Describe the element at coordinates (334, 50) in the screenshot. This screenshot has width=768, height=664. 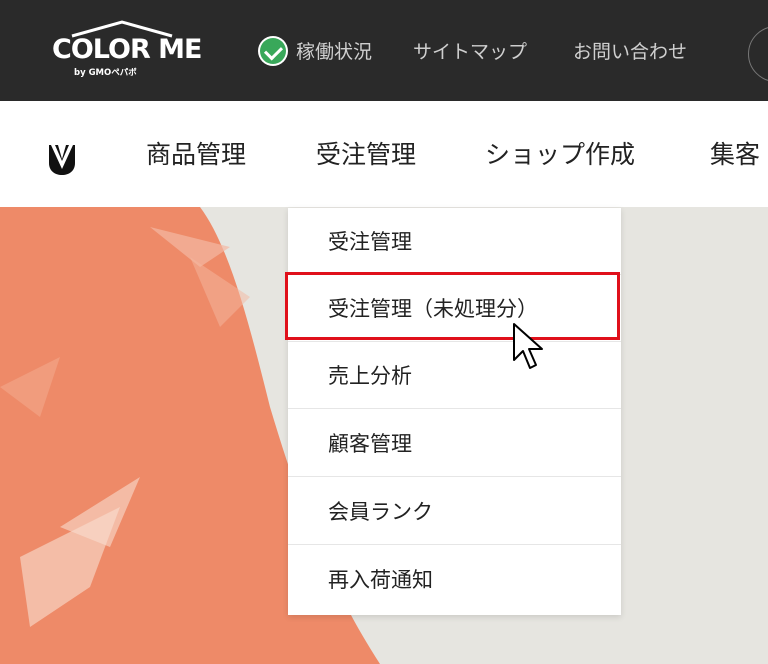
I see `status-link: 稼働状況` at that location.